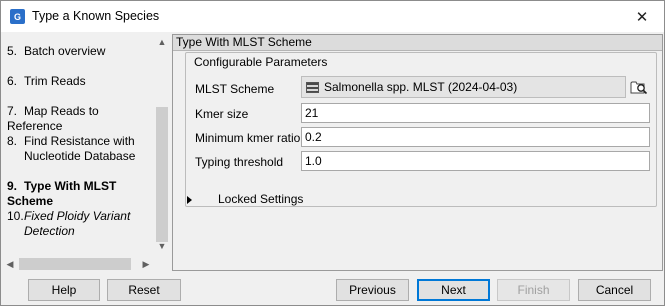 The height and width of the screenshot is (306, 665). What do you see at coordinates (417, 43) in the screenshot?
I see `panel-header: Type With MLST Scheme` at bounding box center [417, 43].